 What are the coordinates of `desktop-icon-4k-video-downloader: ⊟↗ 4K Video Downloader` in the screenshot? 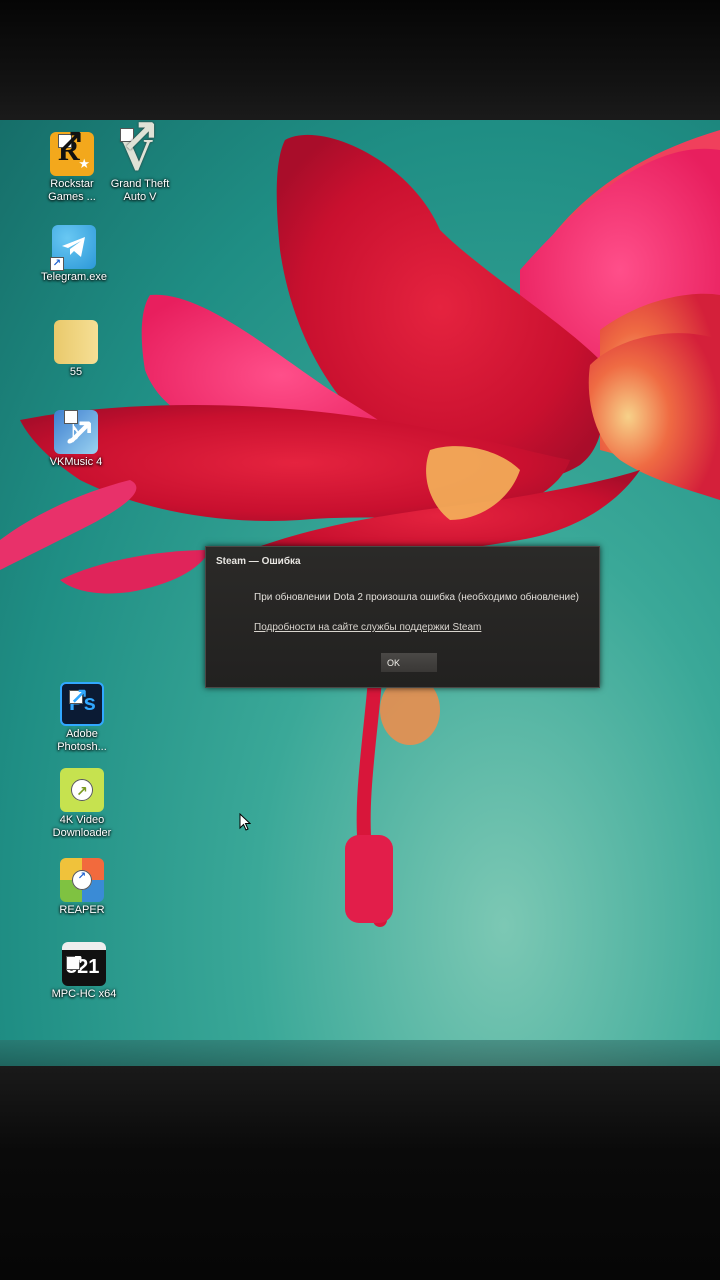 It's located at (82, 804).